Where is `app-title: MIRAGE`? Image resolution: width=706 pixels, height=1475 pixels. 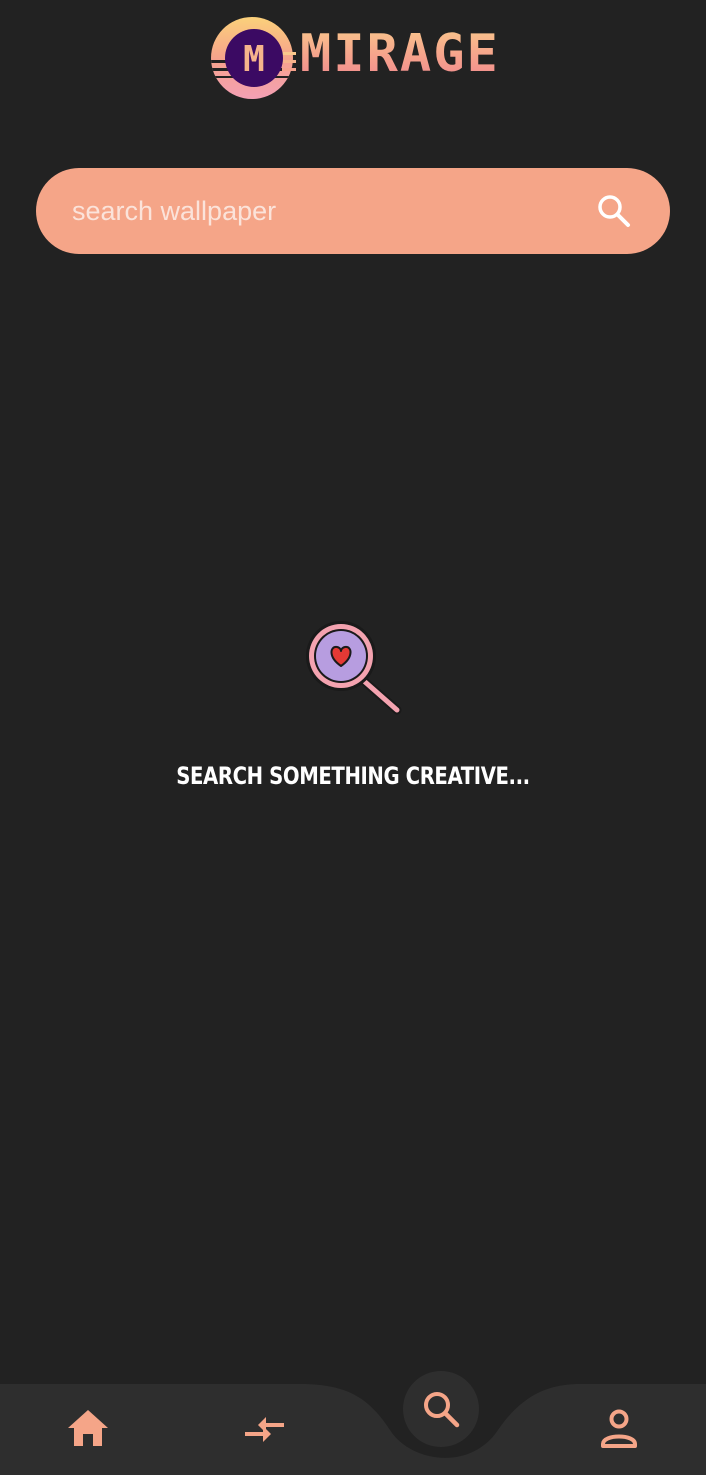 app-title: MIRAGE is located at coordinates (400, 54).